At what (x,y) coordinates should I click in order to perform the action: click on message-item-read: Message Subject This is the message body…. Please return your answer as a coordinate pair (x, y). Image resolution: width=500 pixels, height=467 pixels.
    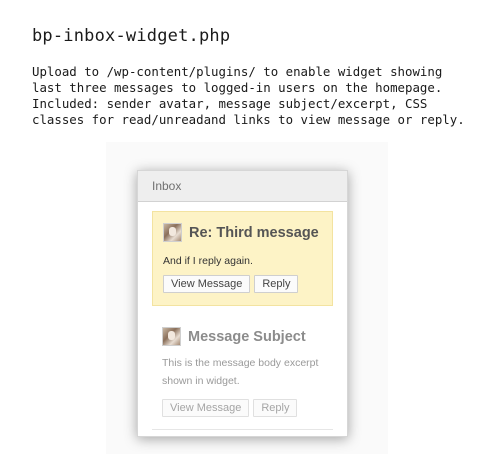
    Looking at the image, I should click on (241, 370).